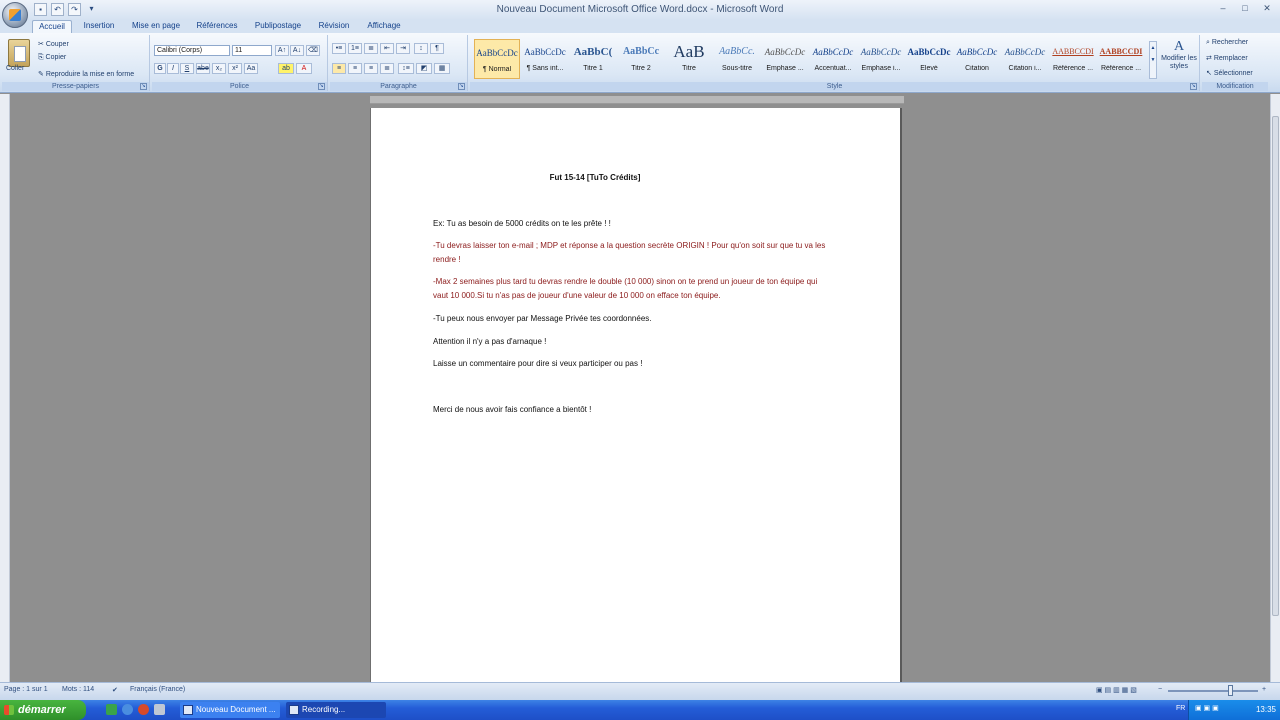 The height and width of the screenshot is (720, 1280). What do you see at coordinates (1223, 8) in the screenshot?
I see `minimize-icon: –` at bounding box center [1223, 8].